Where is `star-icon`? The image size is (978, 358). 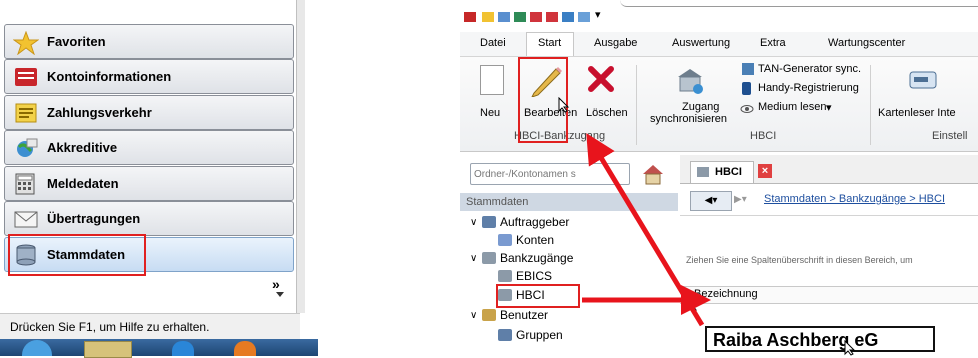
star-icon is located at coordinates (26, 42).